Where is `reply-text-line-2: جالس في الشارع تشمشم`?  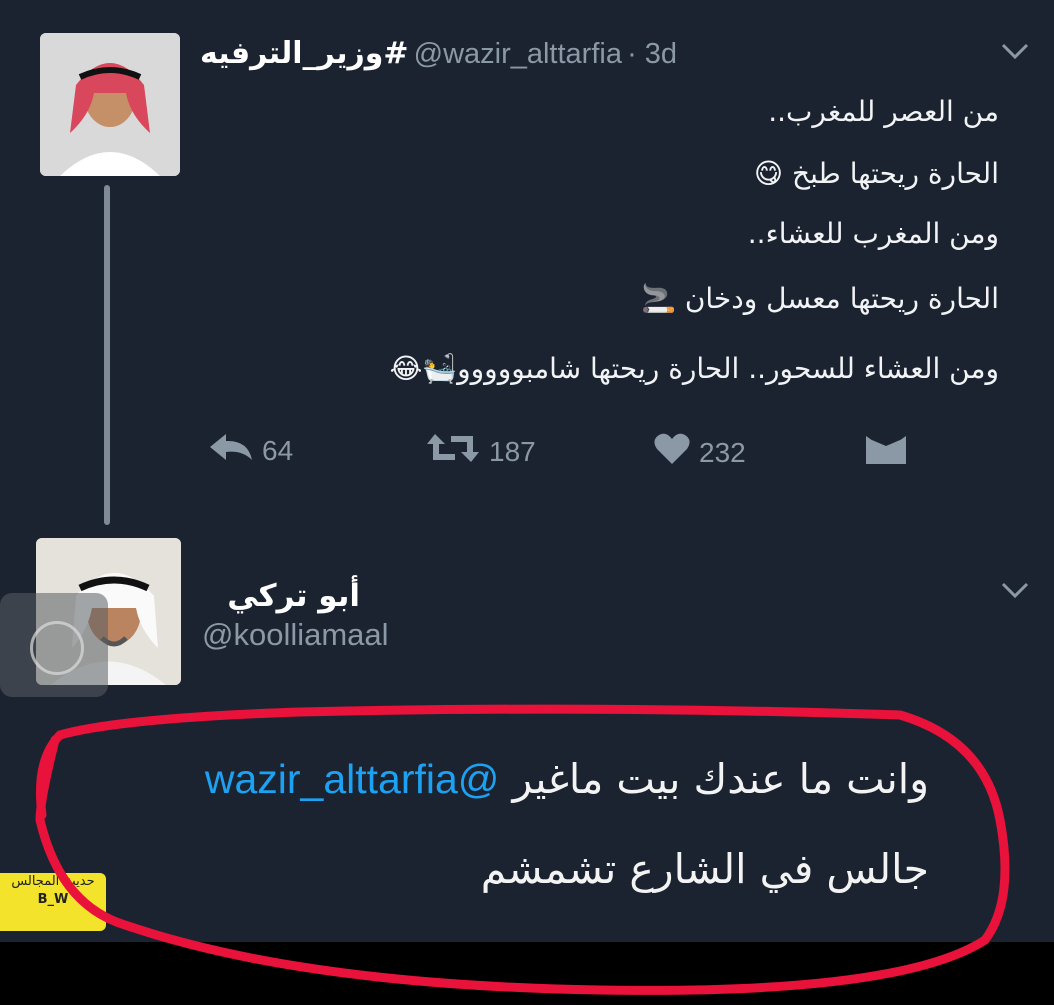 reply-text-line-2: جالس في الشارع تشمشم is located at coordinates (704, 869).